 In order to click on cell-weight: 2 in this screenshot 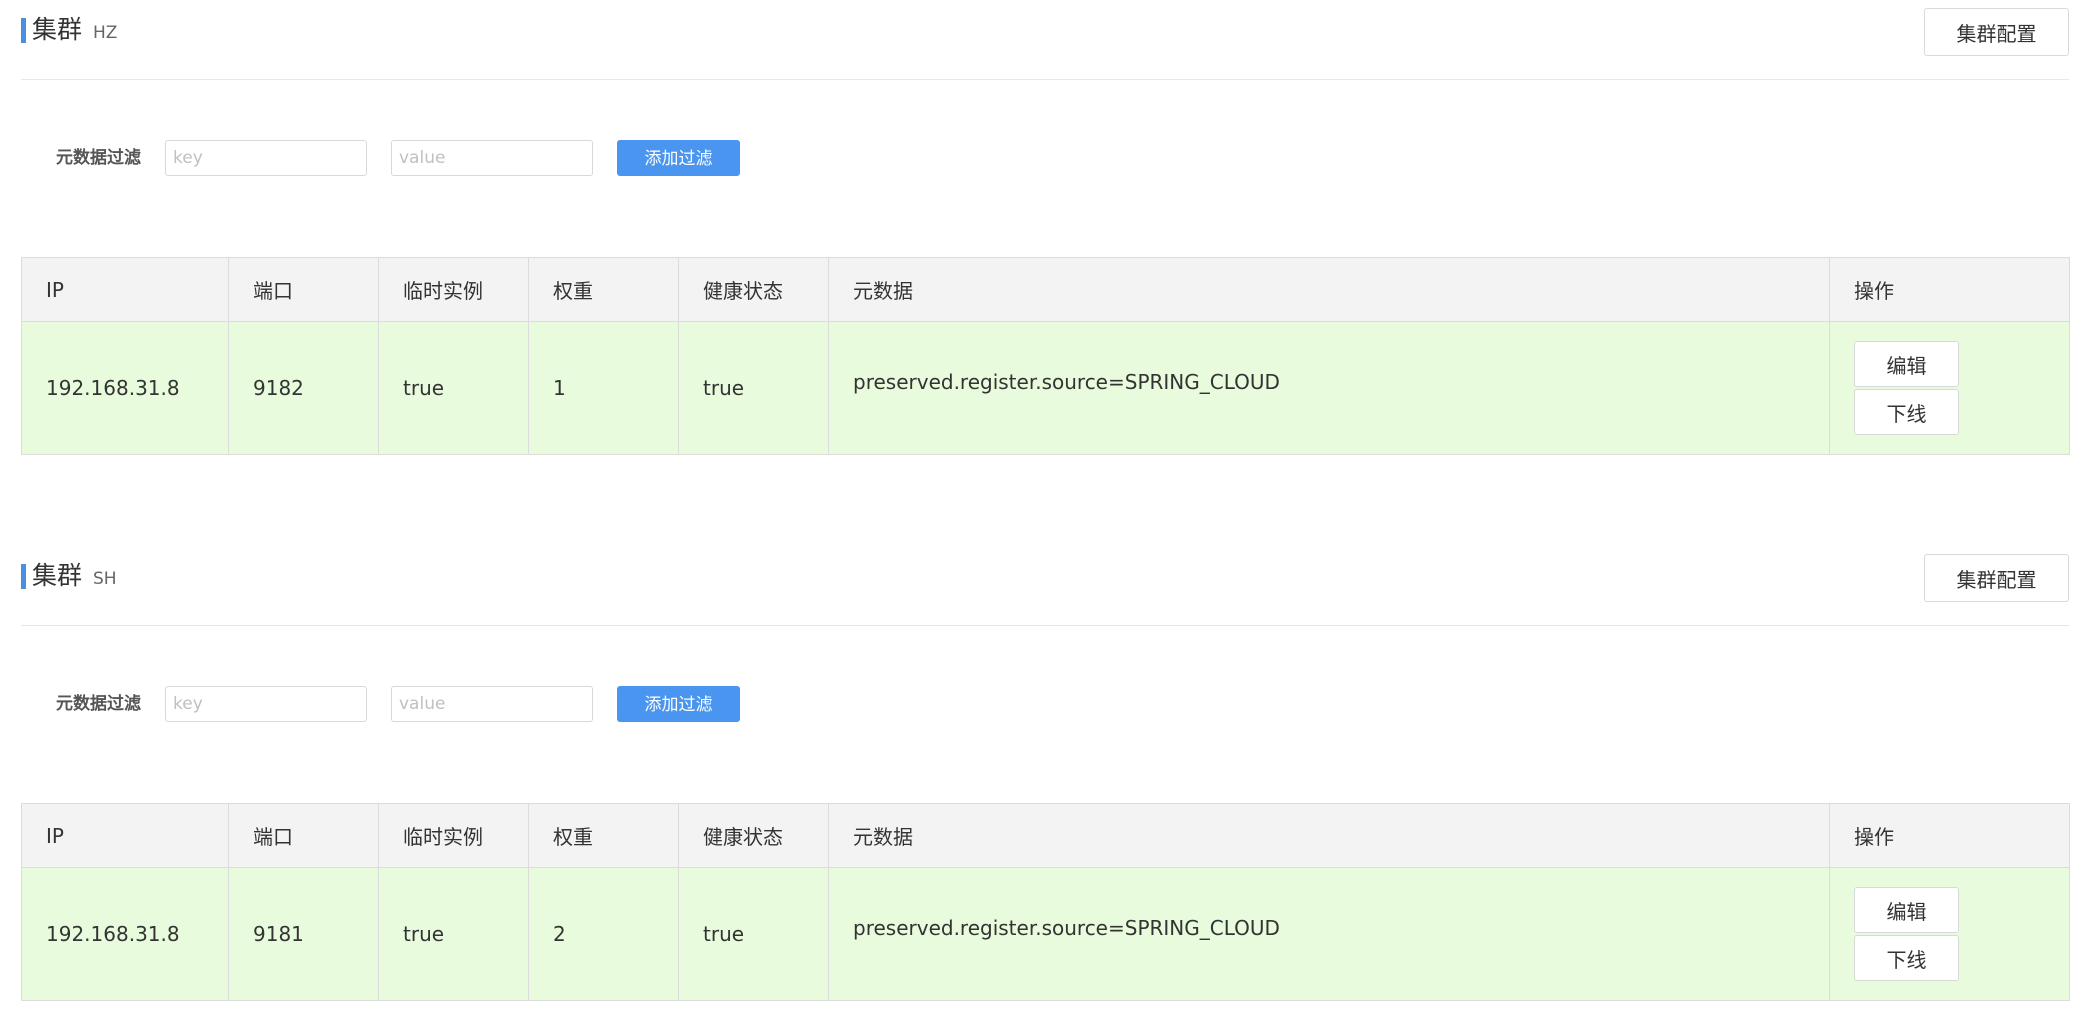, I will do `click(603, 934)`.